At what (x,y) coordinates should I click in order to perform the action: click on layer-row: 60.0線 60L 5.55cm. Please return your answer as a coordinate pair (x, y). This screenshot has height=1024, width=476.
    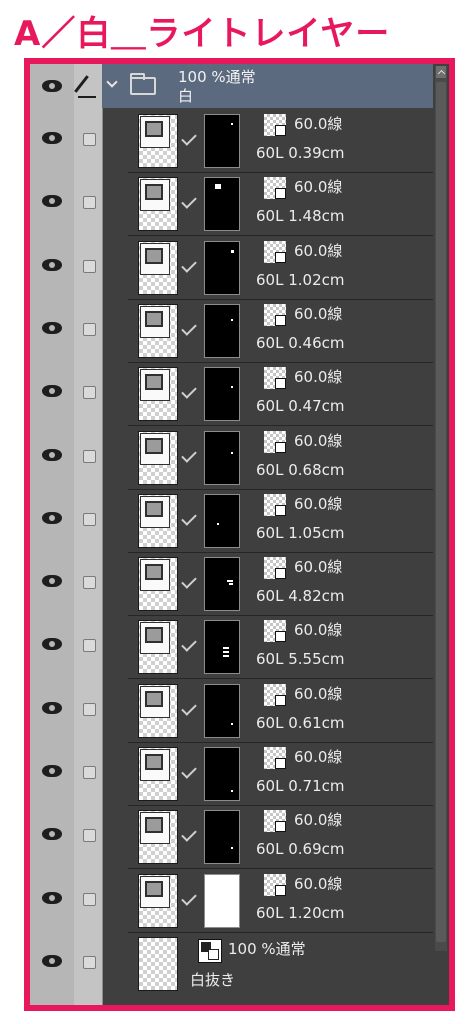
    Looking at the image, I should click on (239, 648).